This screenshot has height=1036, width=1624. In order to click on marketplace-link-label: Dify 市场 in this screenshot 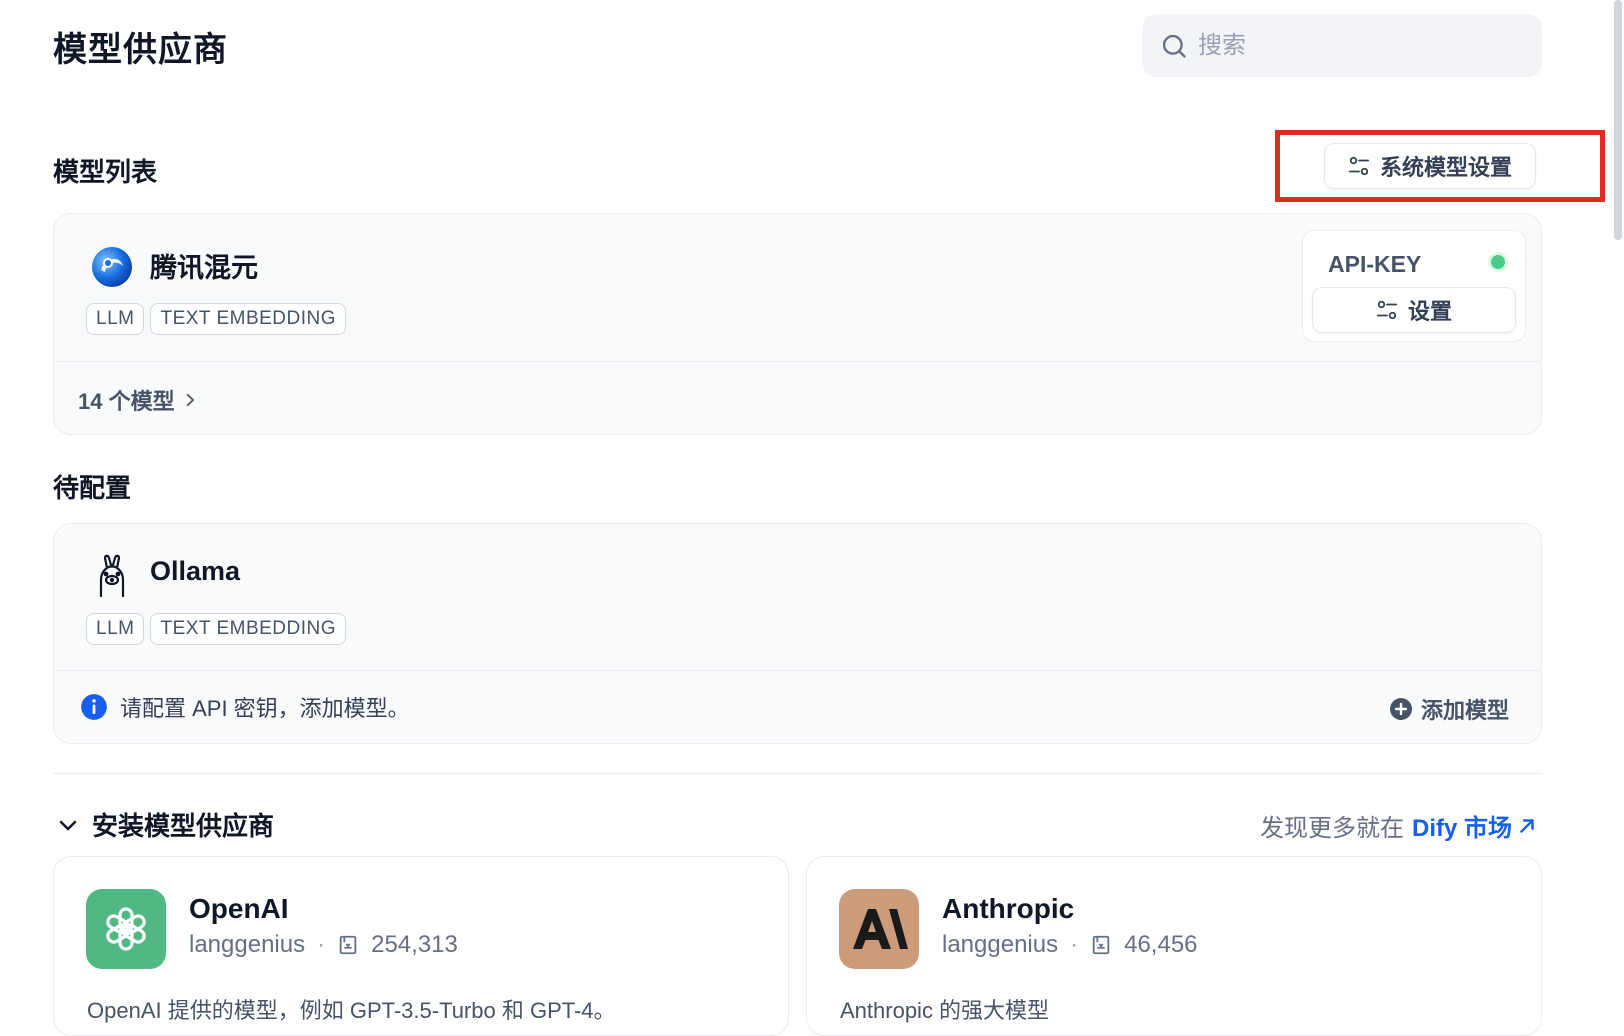, I will do `click(1461, 828)`.